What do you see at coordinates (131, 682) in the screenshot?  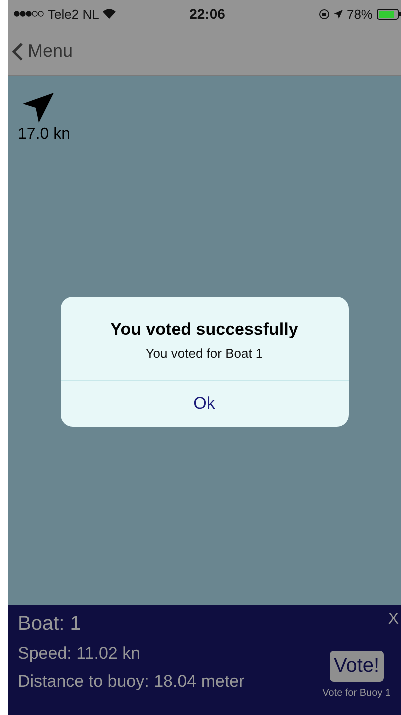 I see `distance-reading: Distance to buoy: 18.04 meter` at bounding box center [131, 682].